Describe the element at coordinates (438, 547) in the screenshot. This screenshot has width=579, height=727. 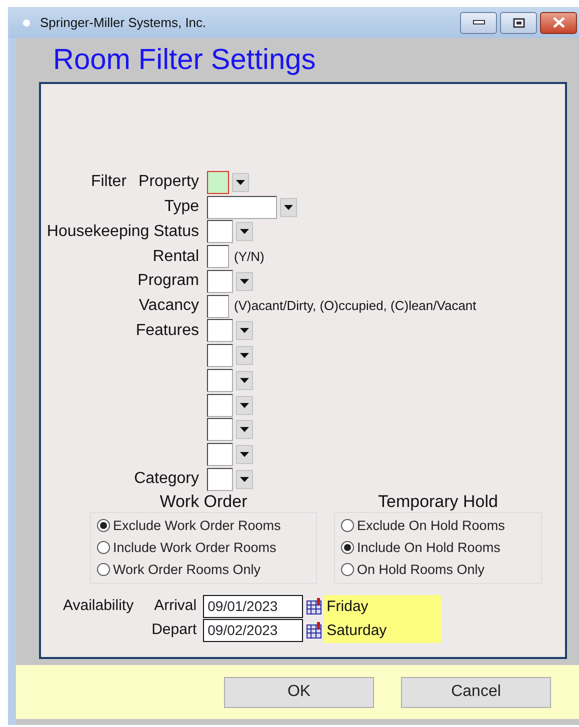
I see `radio-option: Include On Hold Rooms` at that location.